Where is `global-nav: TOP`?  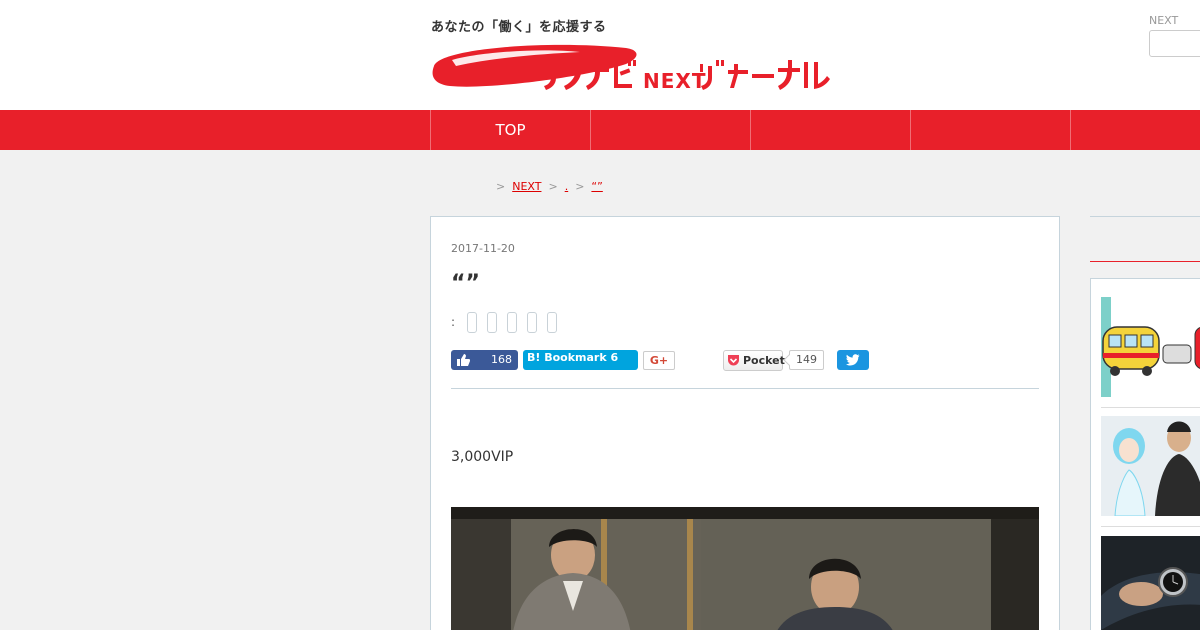 global-nav: TOP is located at coordinates (600, 130).